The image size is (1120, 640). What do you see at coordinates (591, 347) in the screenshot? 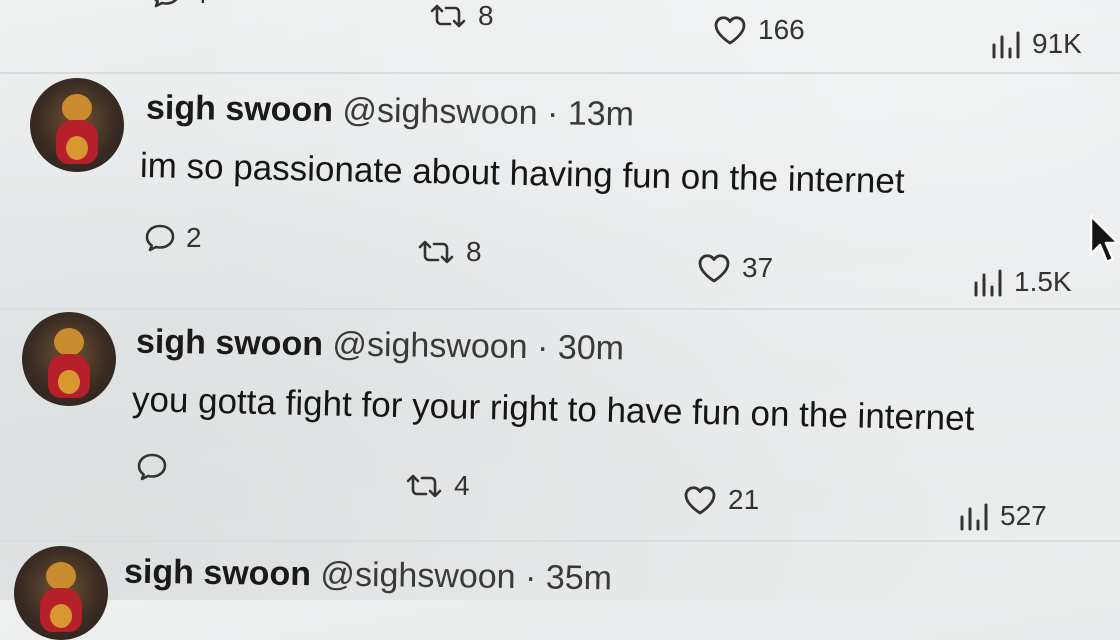
I see `timestamp: 30m` at bounding box center [591, 347].